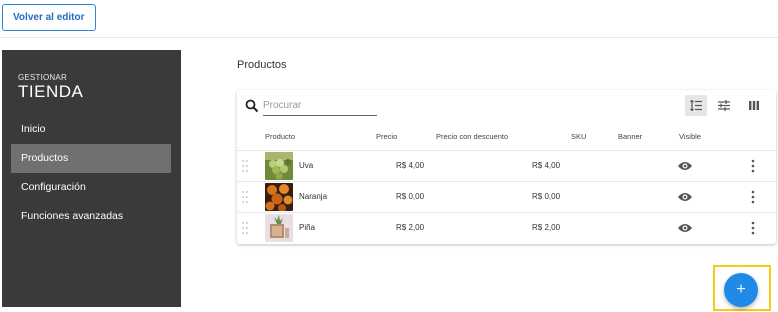  What do you see at coordinates (320, 106) in the screenshot?
I see `search-input` at bounding box center [320, 106].